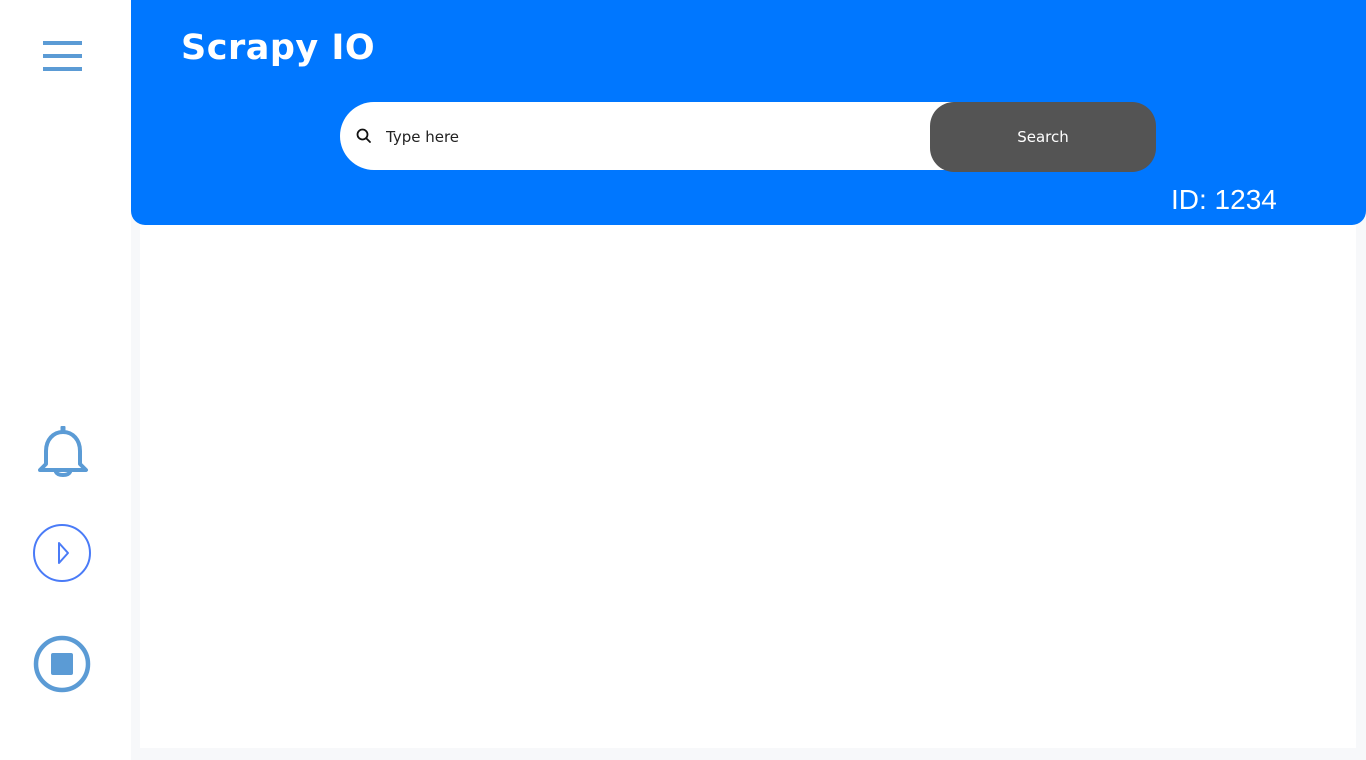 Image resolution: width=1366 pixels, height=760 pixels. What do you see at coordinates (62, 664) in the screenshot?
I see `stop-icon` at bounding box center [62, 664].